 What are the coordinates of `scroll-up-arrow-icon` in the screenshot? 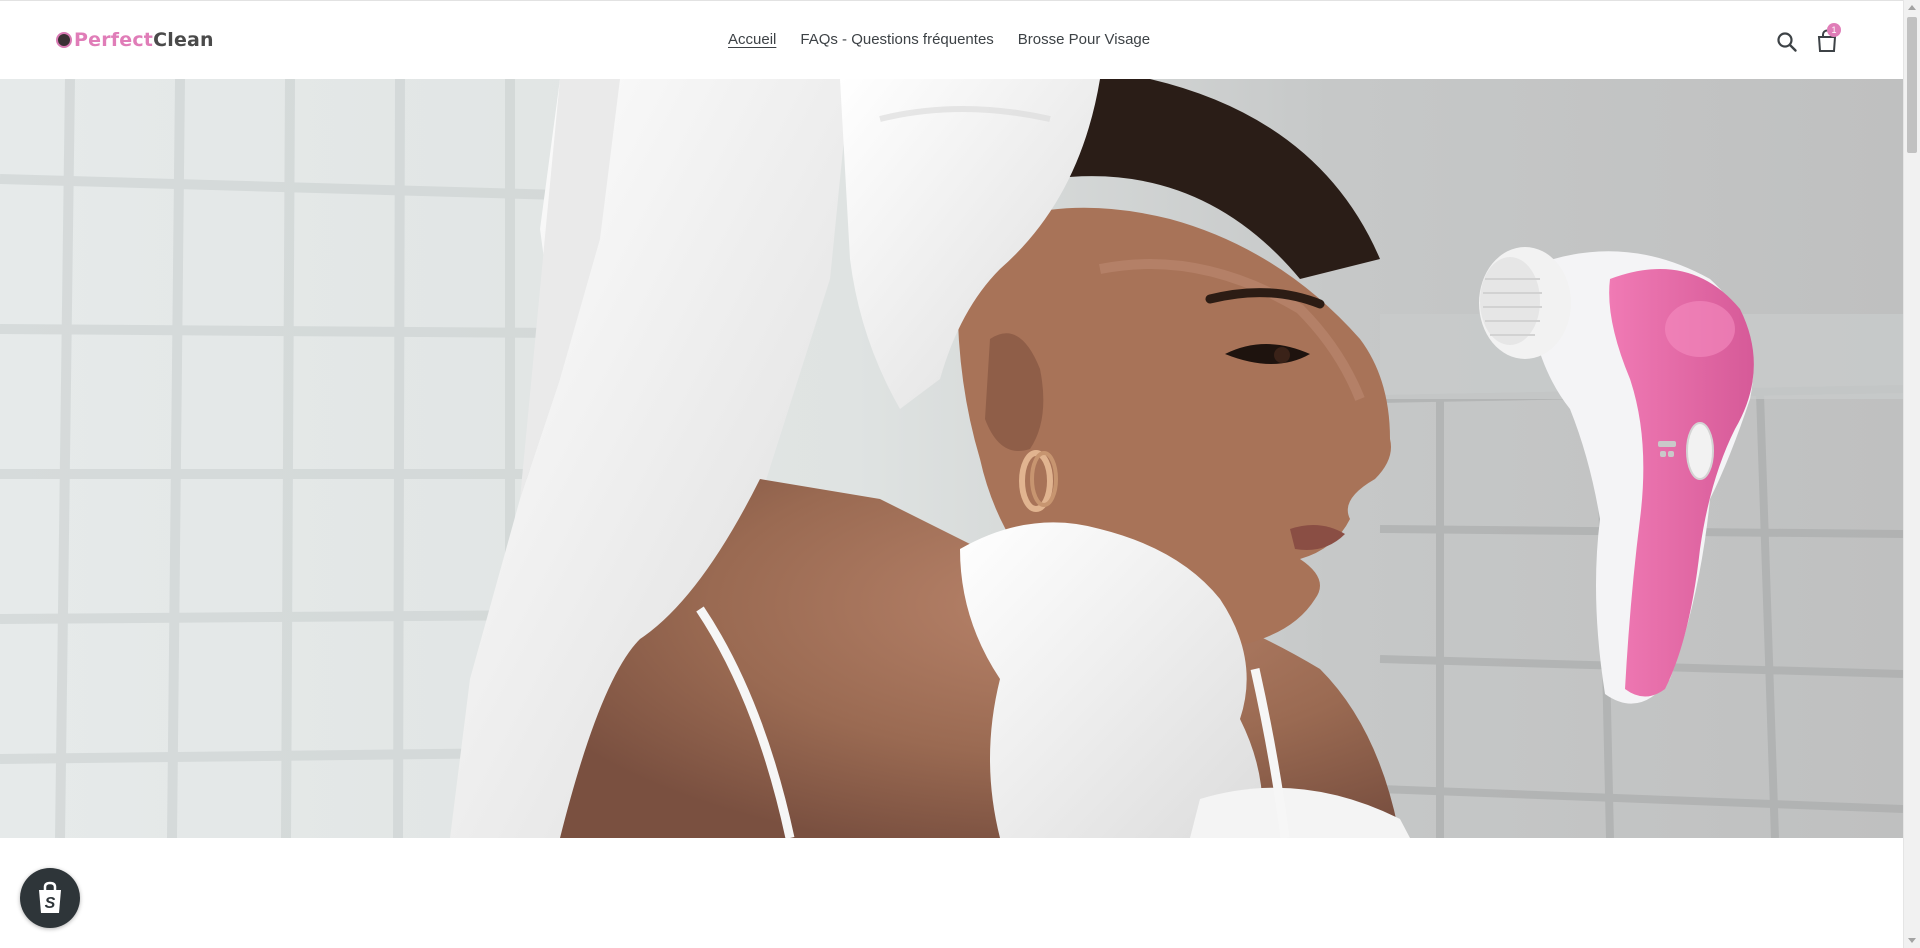 It's located at (1912, 7).